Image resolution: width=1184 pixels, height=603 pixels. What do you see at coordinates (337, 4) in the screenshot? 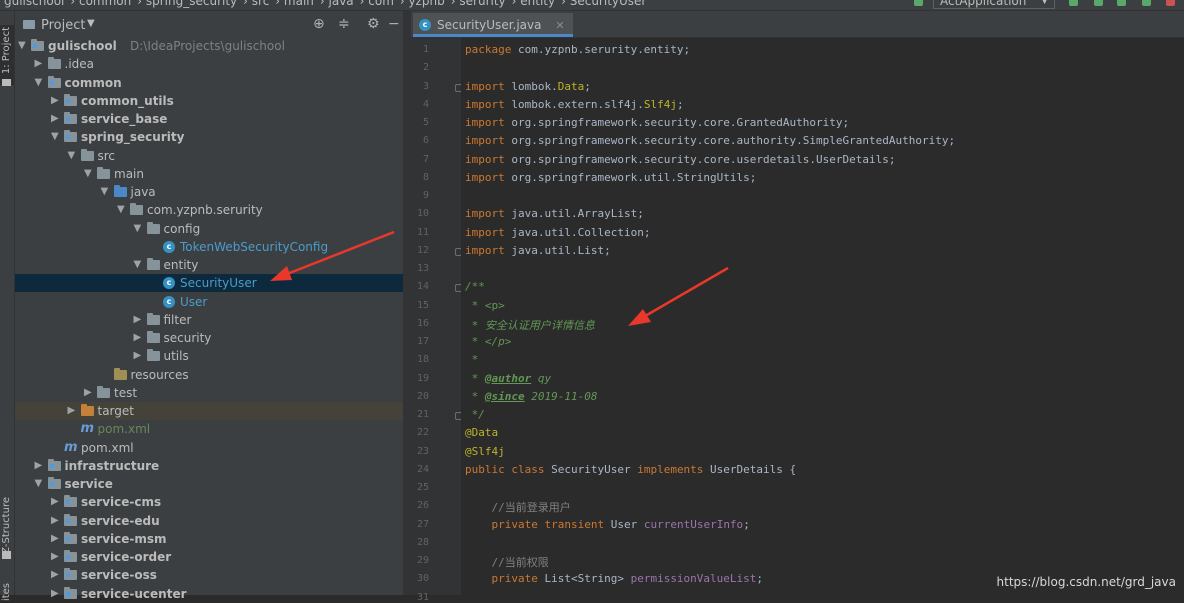
I see `breadcrumb-item: › java` at bounding box center [337, 4].